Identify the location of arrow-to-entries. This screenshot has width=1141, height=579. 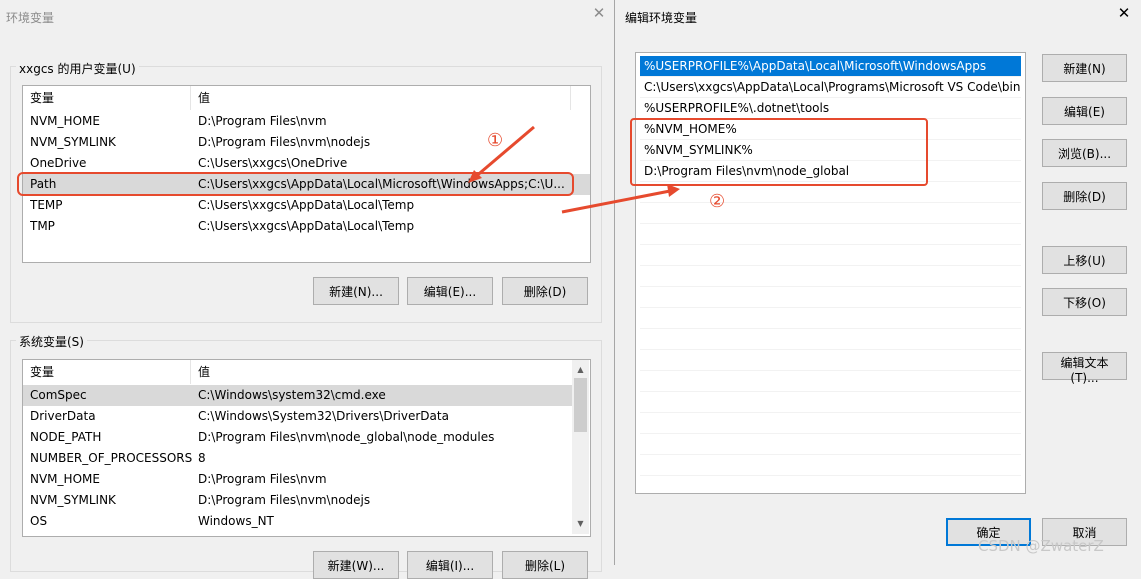
(616, 201).